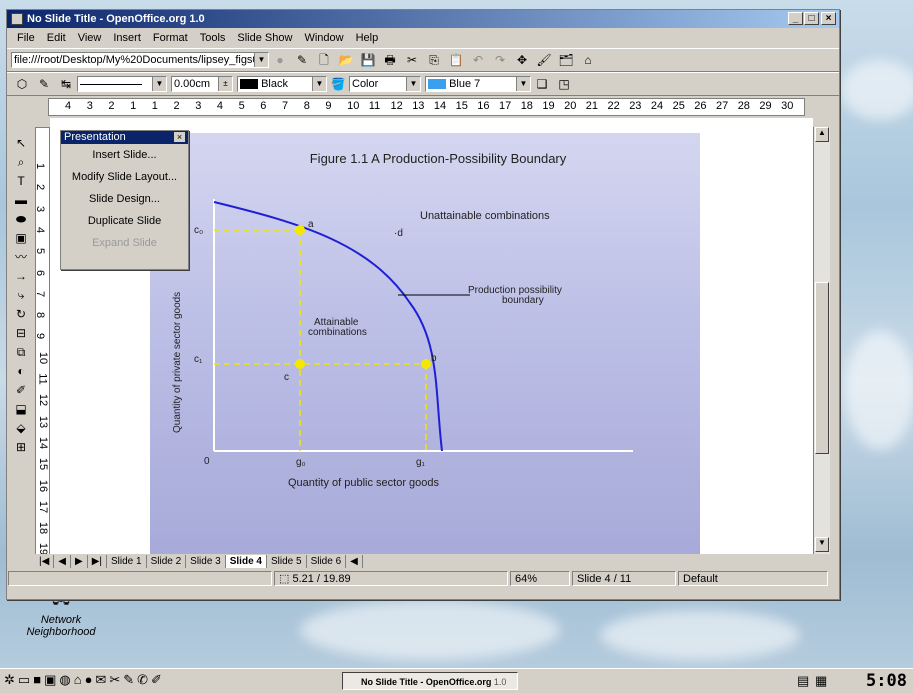 This screenshot has height=693, width=913. I want to click on menu-file: File, so click(26, 38).